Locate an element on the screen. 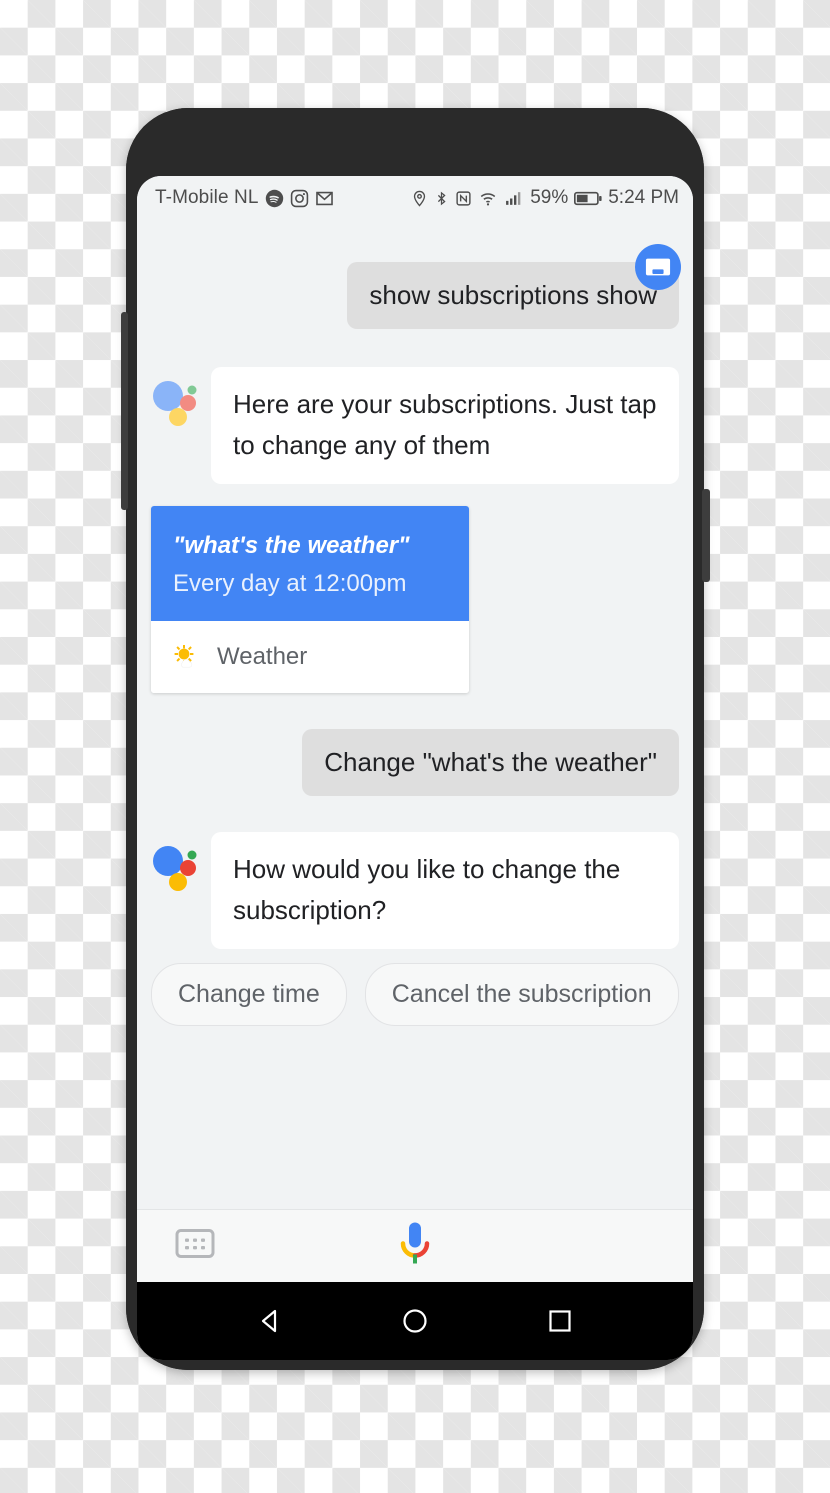  spotify-icon is located at coordinates (274, 198).